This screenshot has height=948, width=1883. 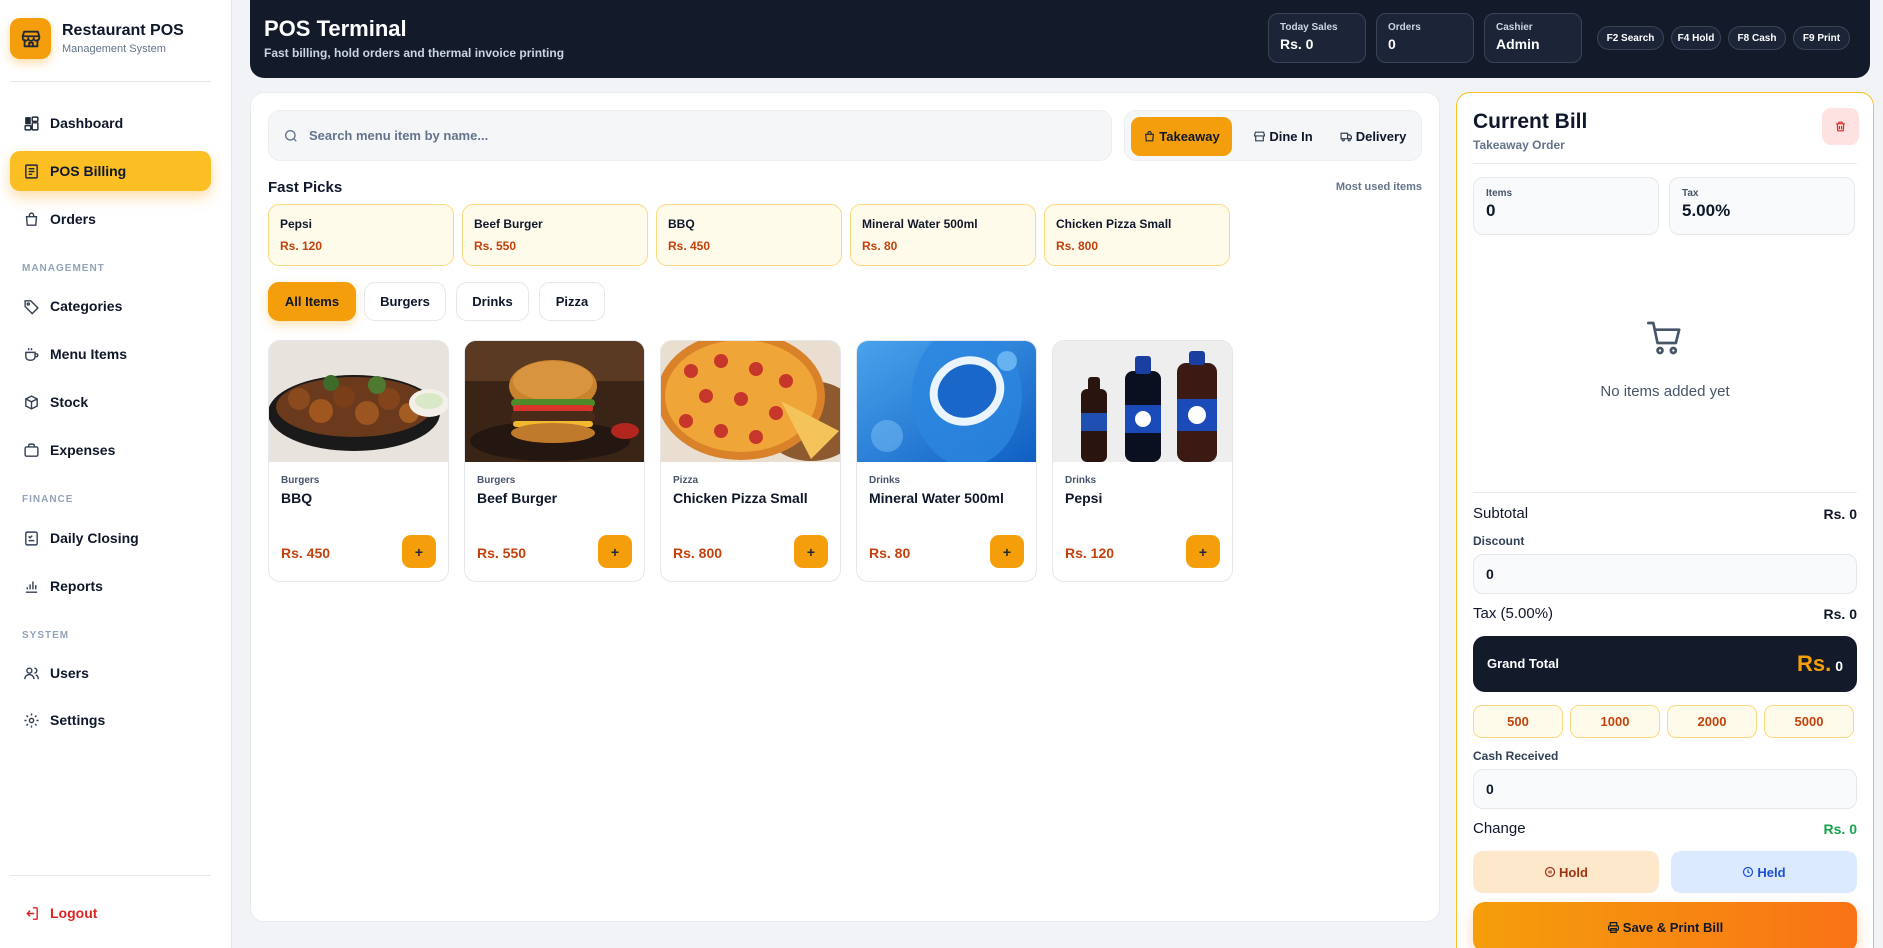 I want to click on fast-pick-item: Chicken Pizza Small Rs. 800, so click(x=1137, y=235).